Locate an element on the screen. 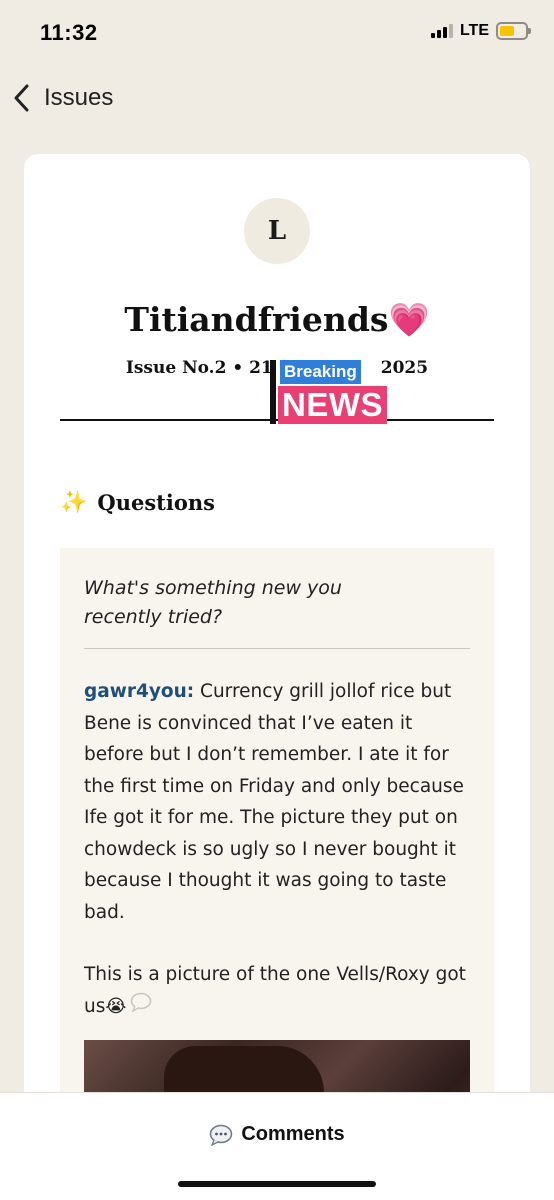 The image size is (554, 1200). question-text: What's something new you recently tried? is located at coordinates (274, 603).